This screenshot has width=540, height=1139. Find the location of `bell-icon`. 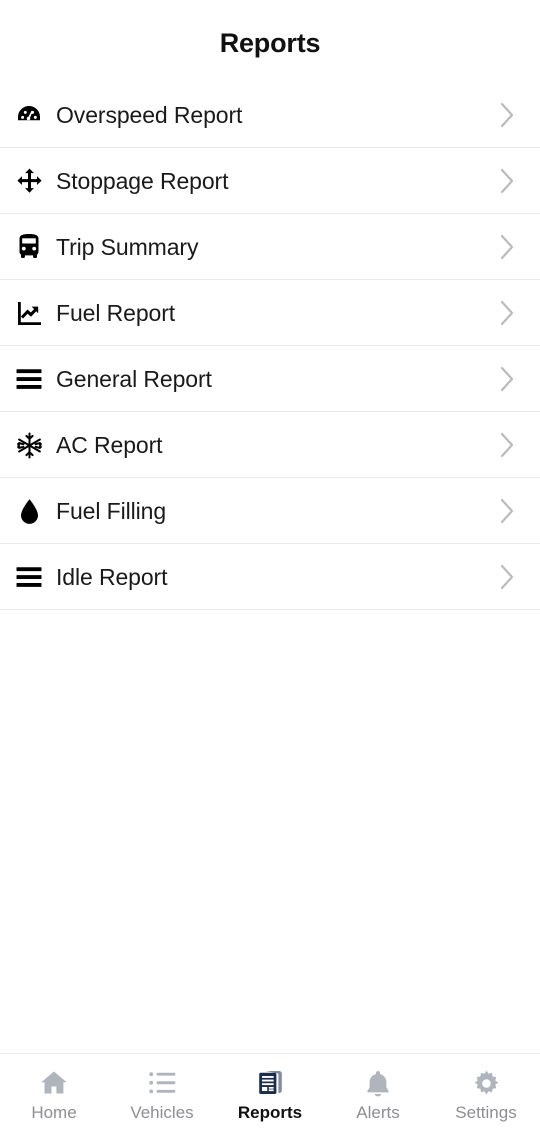

bell-icon is located at coordinates (378, 1083).